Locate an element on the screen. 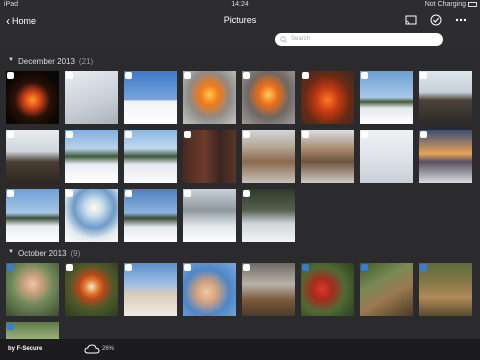 Image resolution: width=480 pixels, height=360 pixels. status-bar: iPad 14:24 Not Charging is located at coordinates (240, 5).